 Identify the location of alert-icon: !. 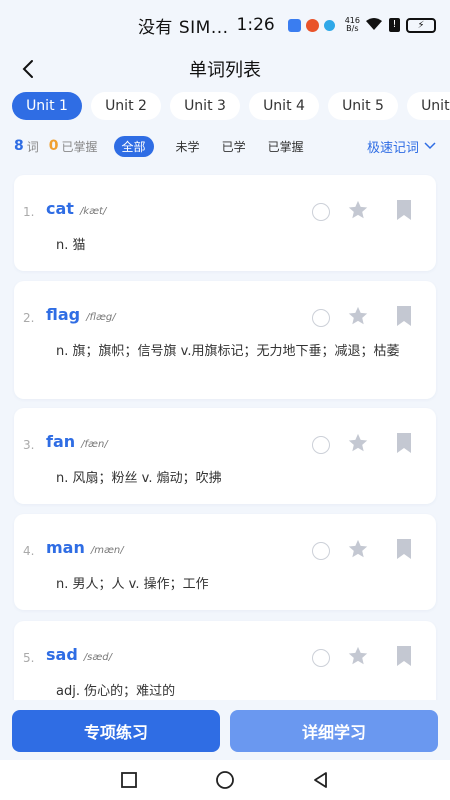
(394, 25).